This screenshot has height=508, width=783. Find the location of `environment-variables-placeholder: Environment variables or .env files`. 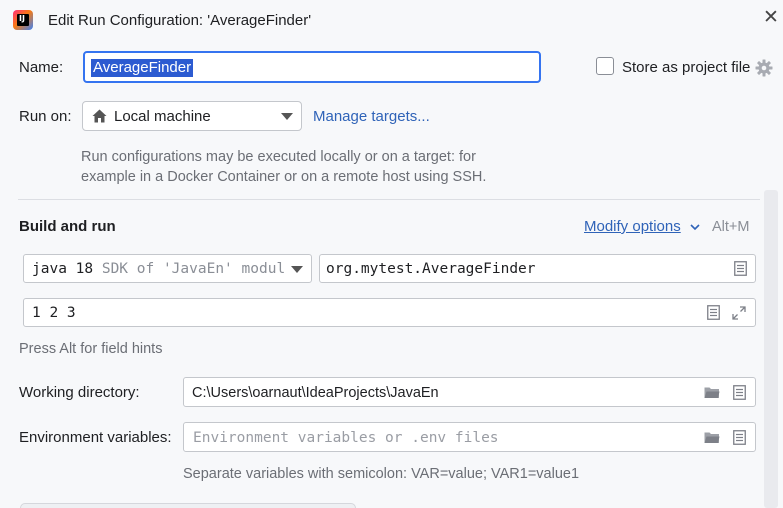

environment-variables-placeholder: Environment variables or .env files is located at coordinates (346, 438).